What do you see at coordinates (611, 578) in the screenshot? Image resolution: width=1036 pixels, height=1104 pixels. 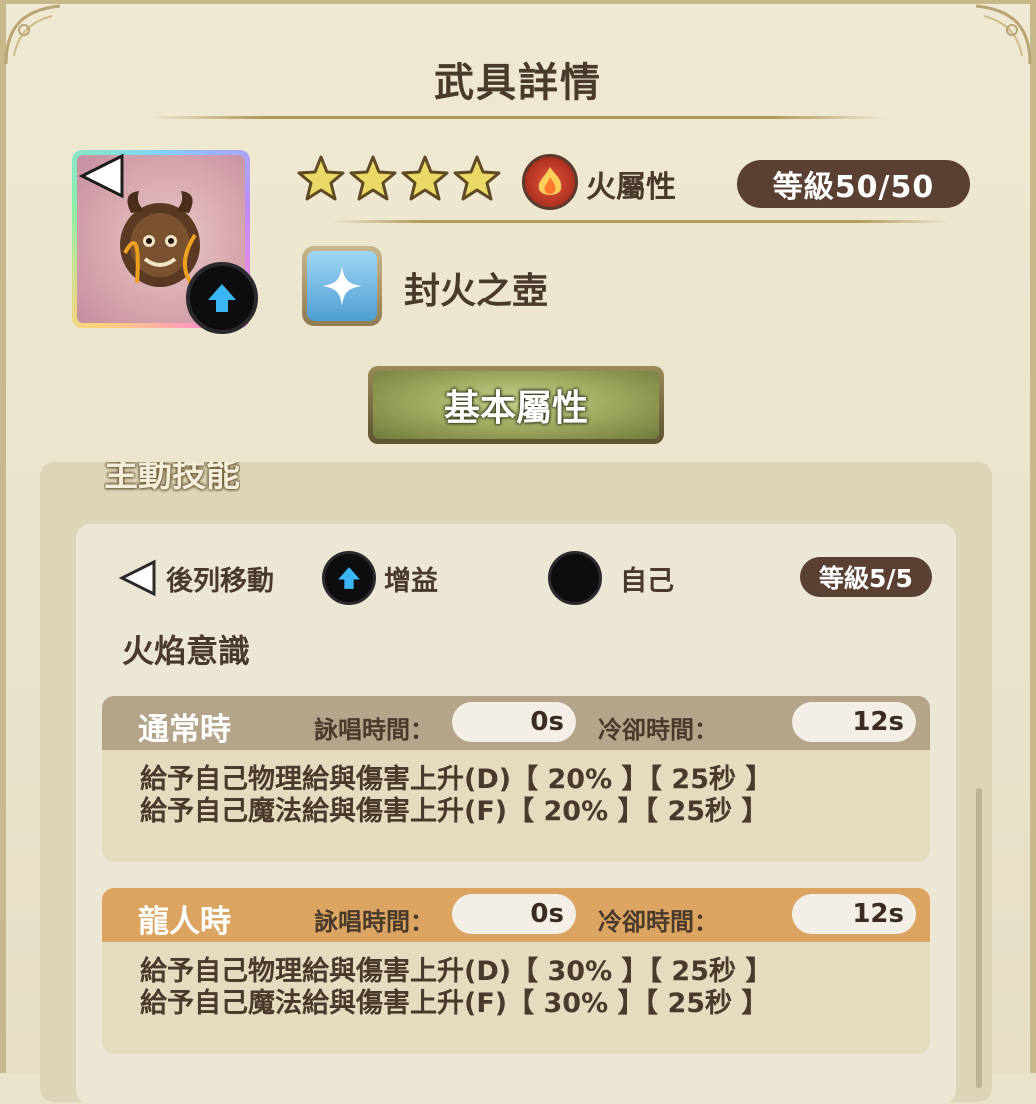 I see `tag-self: 自己` at bounding box center [611, 578].